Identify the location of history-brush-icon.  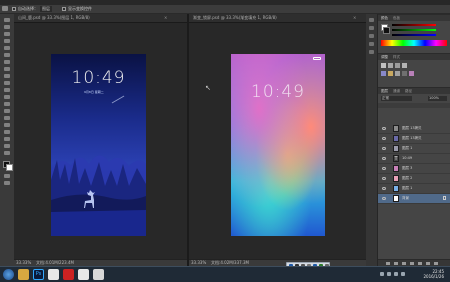
(7, 83).